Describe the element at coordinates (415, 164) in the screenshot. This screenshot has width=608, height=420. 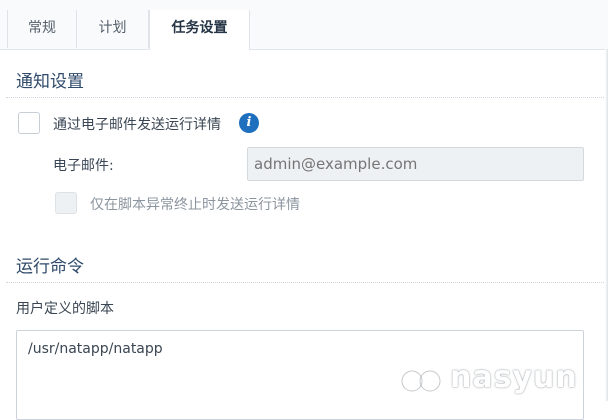
I see `email-field` at that location.